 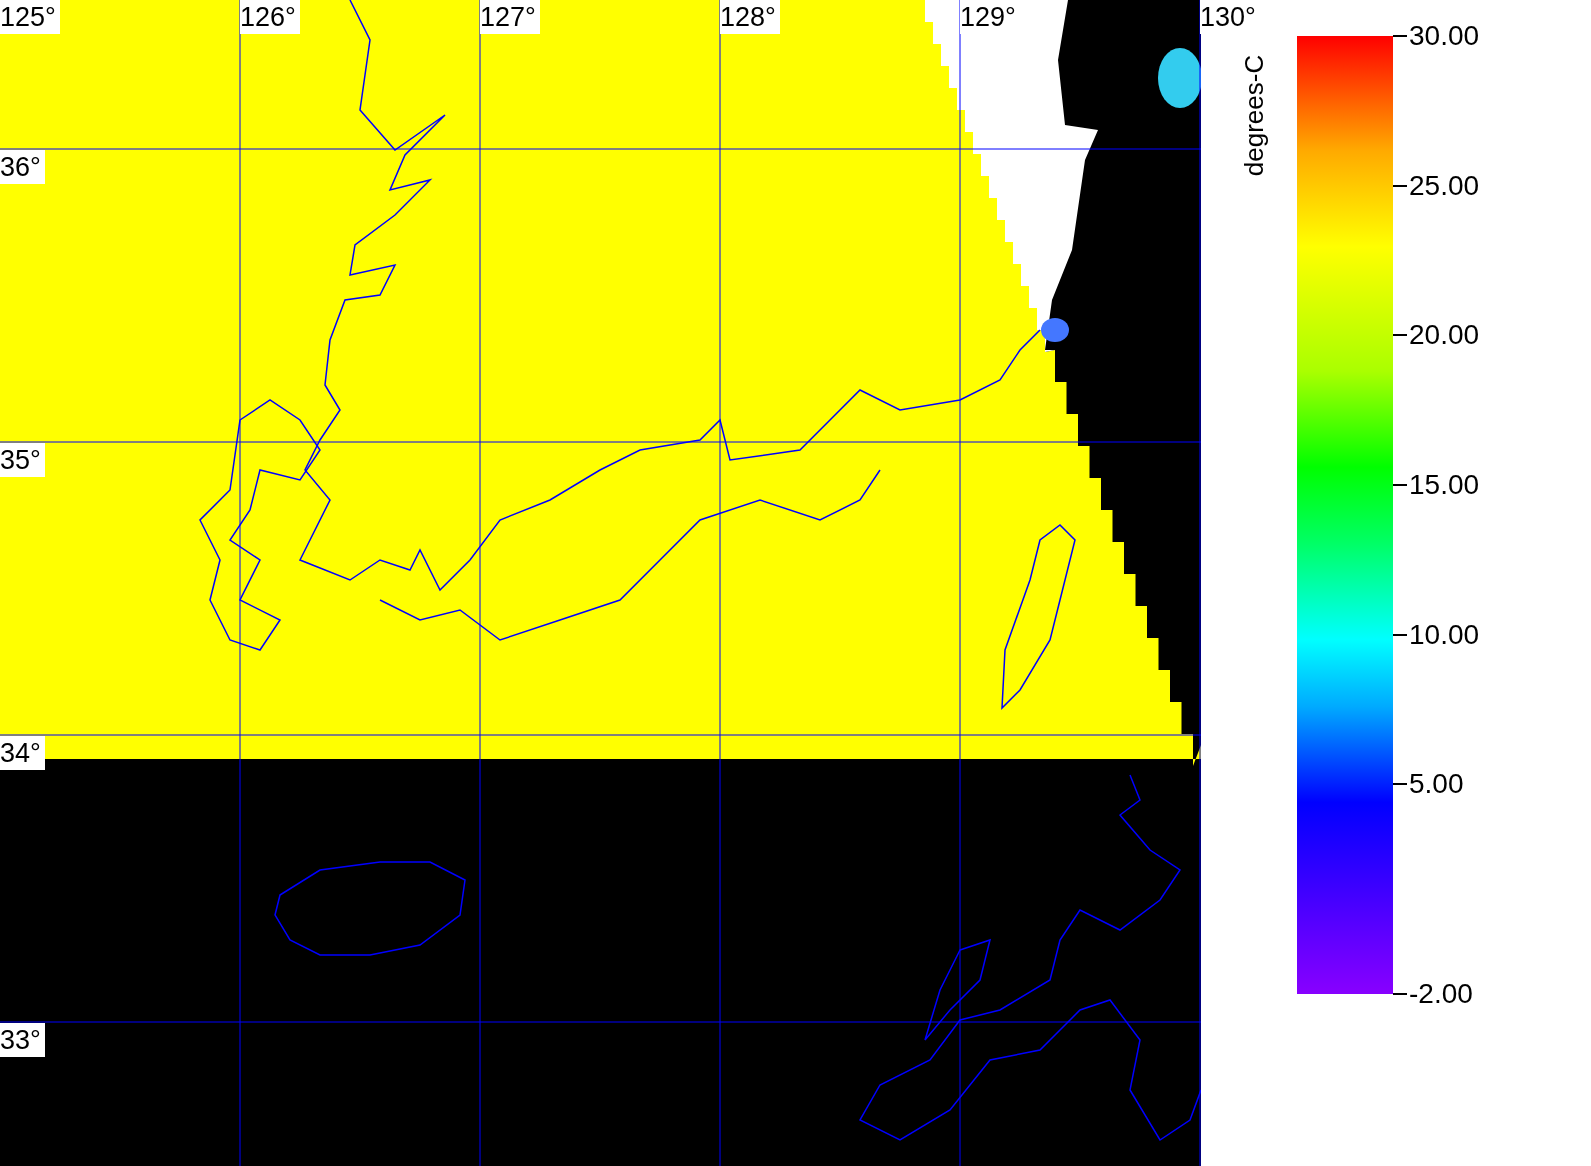 What do you see at coordinates (1444, 335) in the screenshot?
I see `tick-label: 20.00` at bounding box center [1444, 335].